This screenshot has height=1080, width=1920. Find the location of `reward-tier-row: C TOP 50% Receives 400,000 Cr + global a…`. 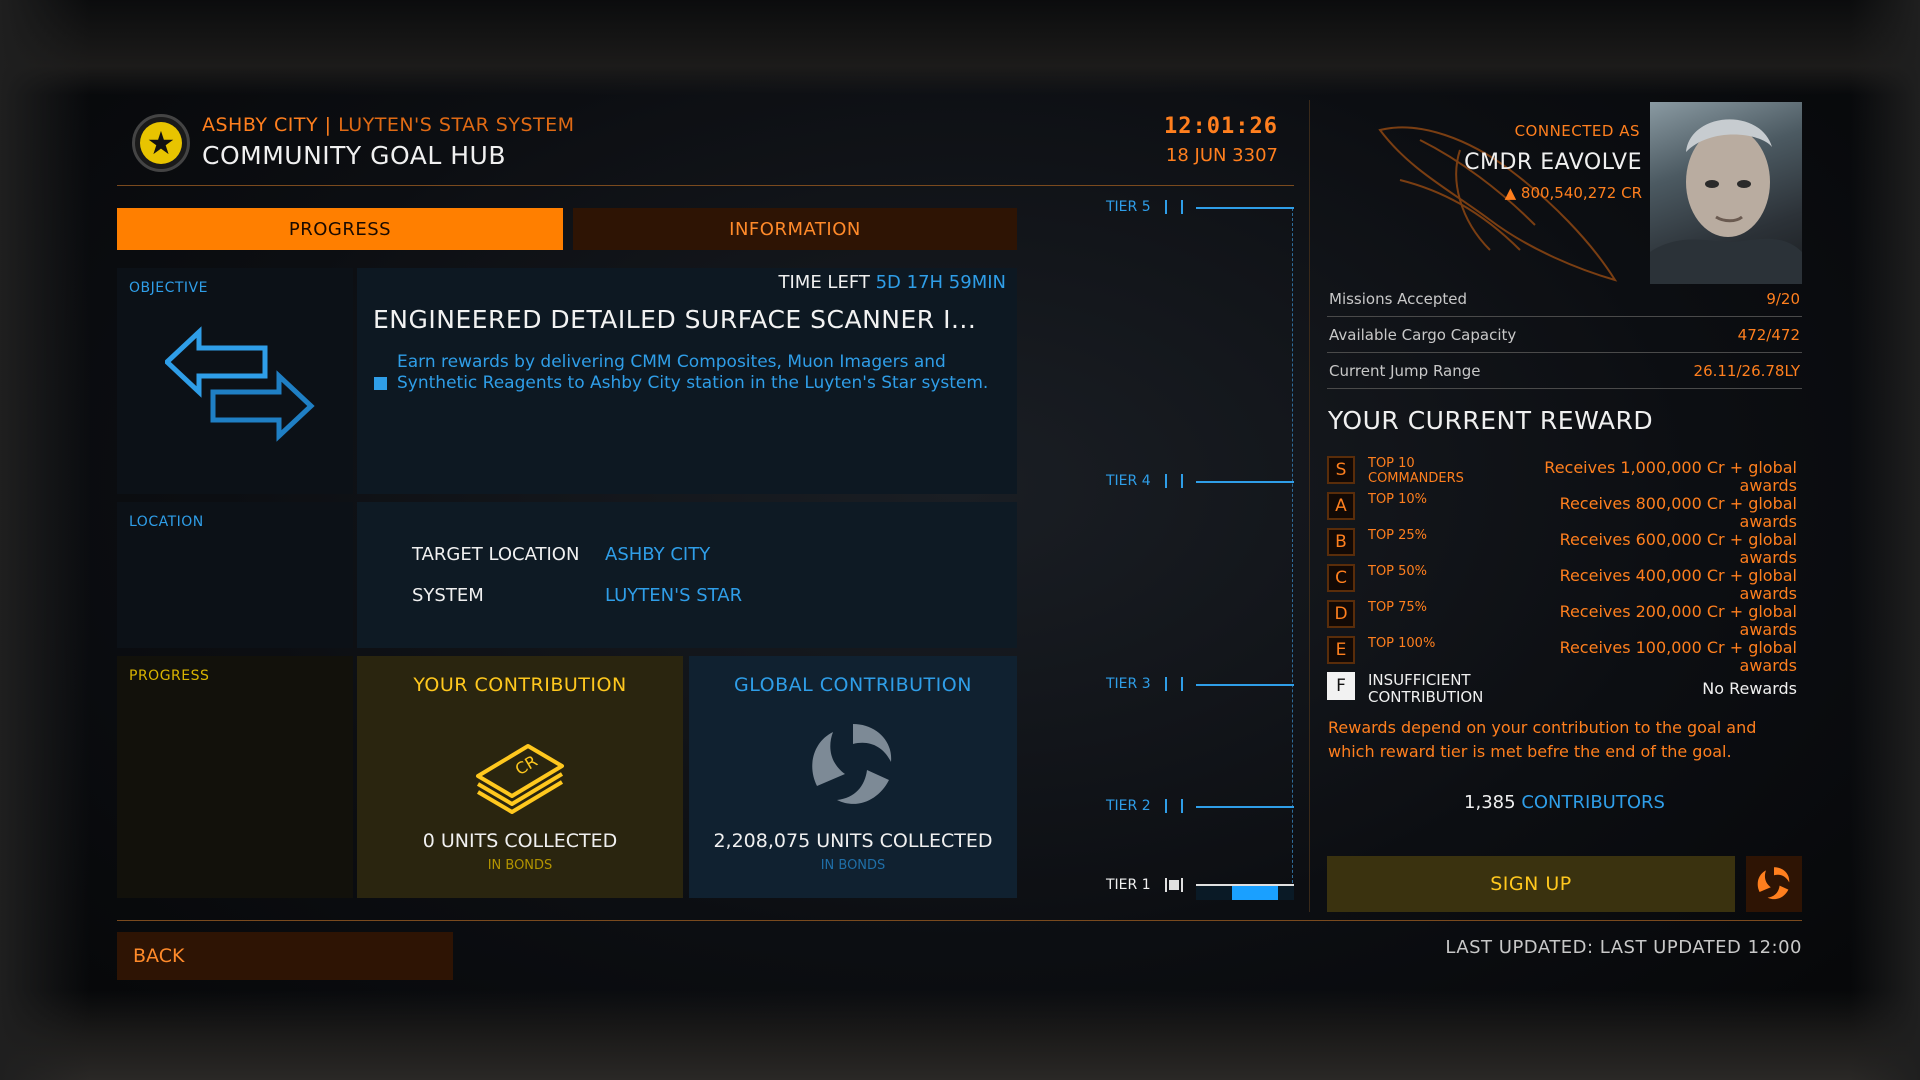

reward-tier-row: C TOP 50% Receives 400,000 Cr + global a… is located at coordinates (1562, 582).